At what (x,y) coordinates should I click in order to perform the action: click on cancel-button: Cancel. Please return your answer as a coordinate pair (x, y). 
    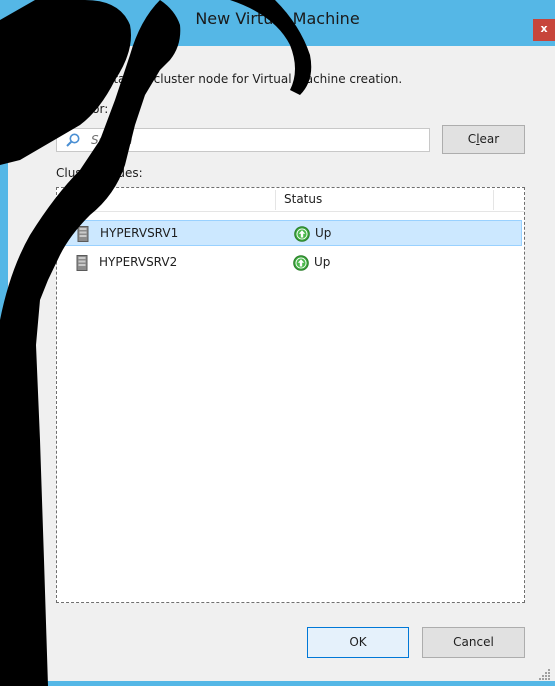
    Looking at the image, I should click on (473, 642).